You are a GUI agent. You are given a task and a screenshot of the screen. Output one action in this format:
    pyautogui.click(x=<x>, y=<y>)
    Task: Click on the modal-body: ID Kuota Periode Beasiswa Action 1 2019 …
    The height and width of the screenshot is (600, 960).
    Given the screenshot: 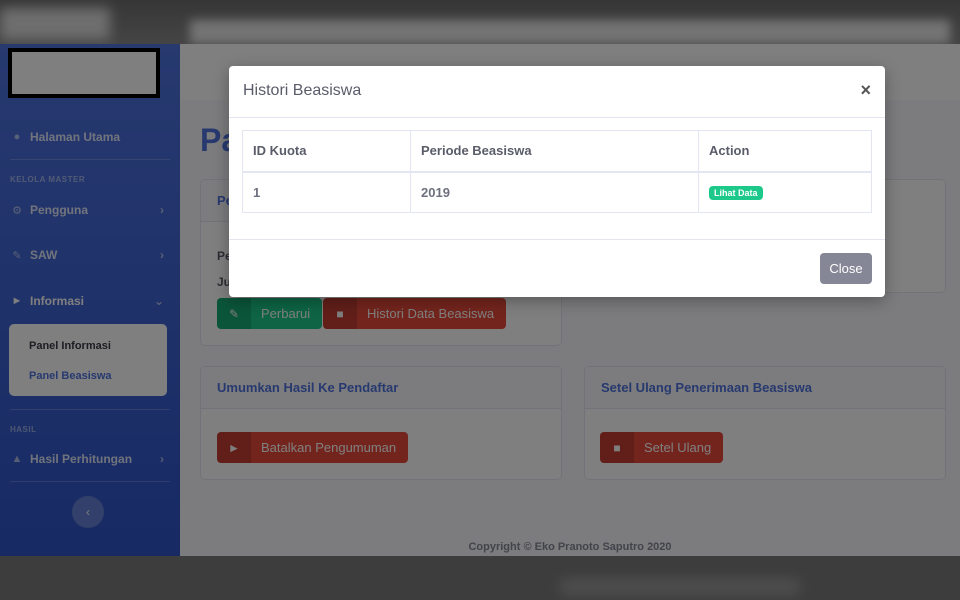 What is the action you would take?
    pyautogui.click(x=557, y=178)
    